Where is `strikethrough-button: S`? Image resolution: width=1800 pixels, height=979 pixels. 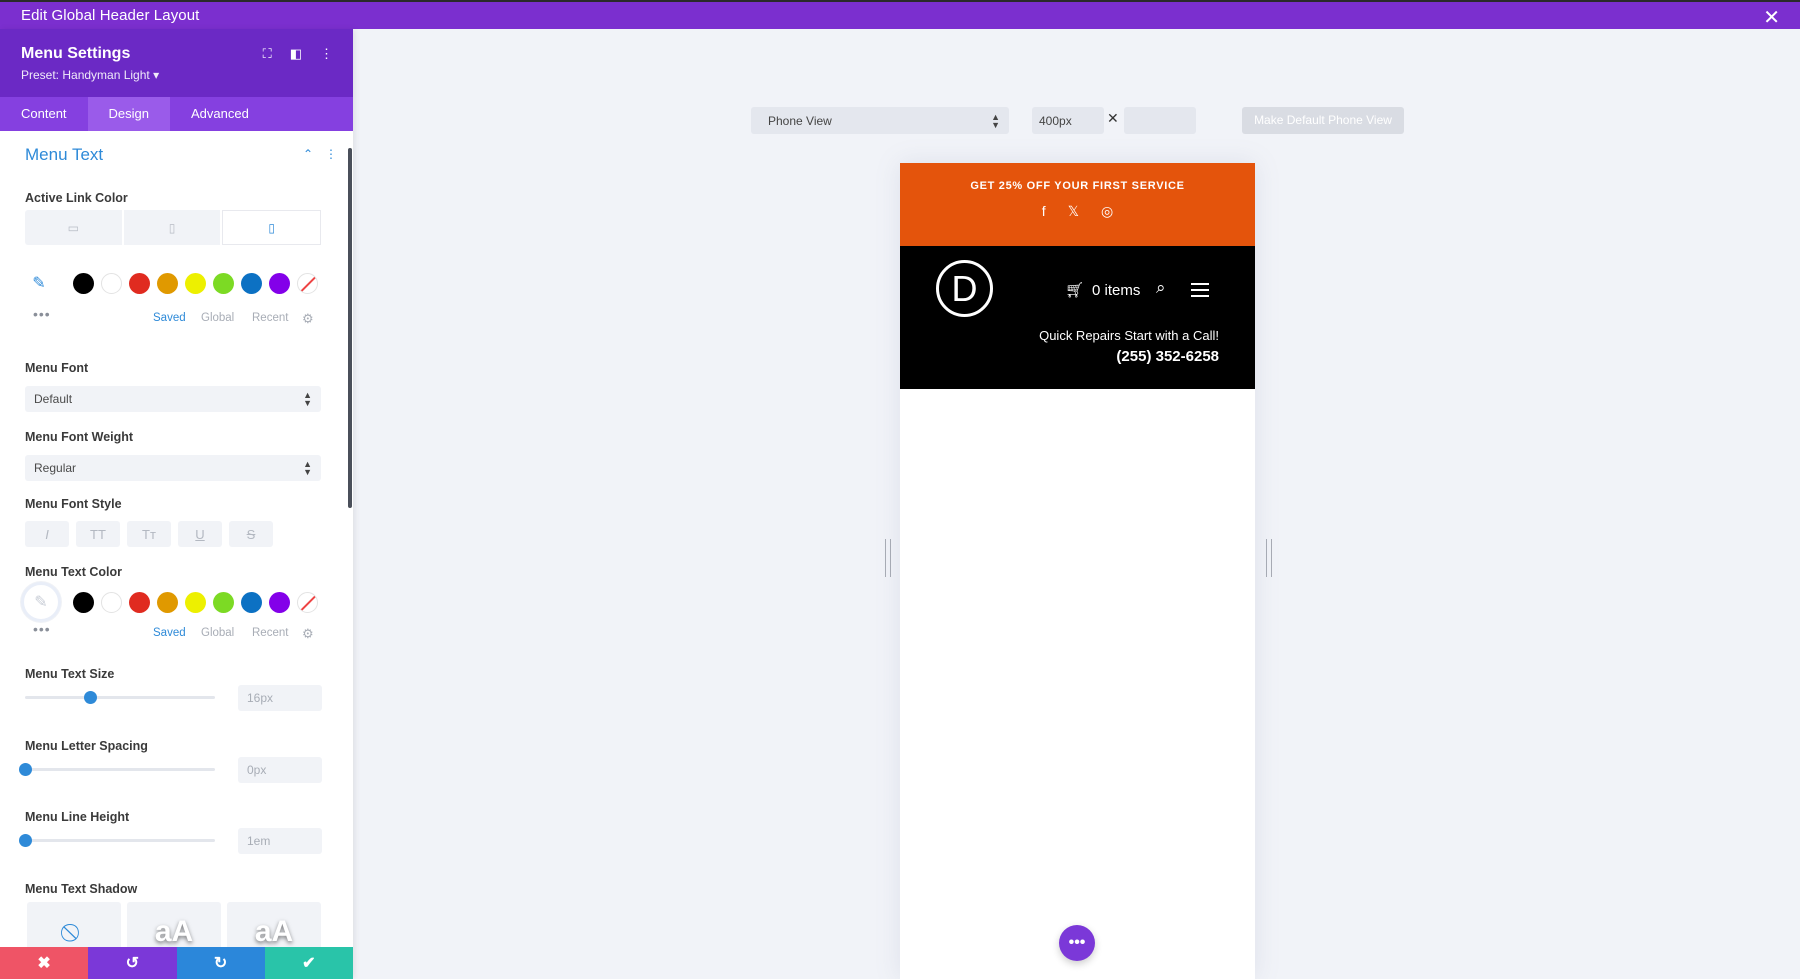 strikethrough-button: S is located at coordinates (251, 534).